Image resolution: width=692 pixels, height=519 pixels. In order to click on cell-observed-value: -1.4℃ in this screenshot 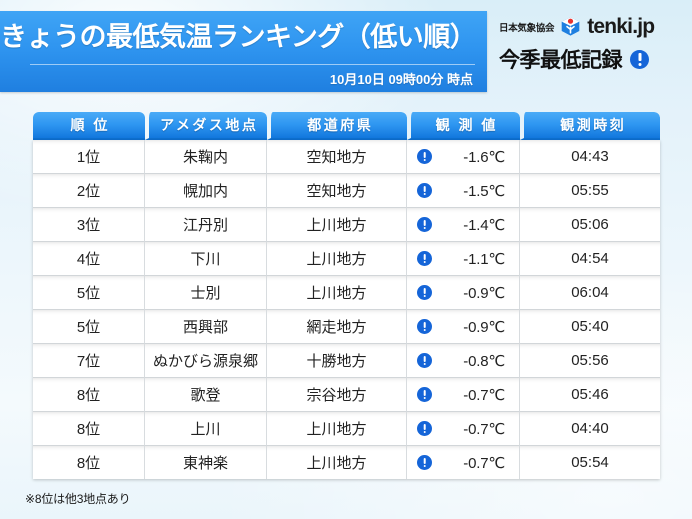, I will do `click(463, 225)`.